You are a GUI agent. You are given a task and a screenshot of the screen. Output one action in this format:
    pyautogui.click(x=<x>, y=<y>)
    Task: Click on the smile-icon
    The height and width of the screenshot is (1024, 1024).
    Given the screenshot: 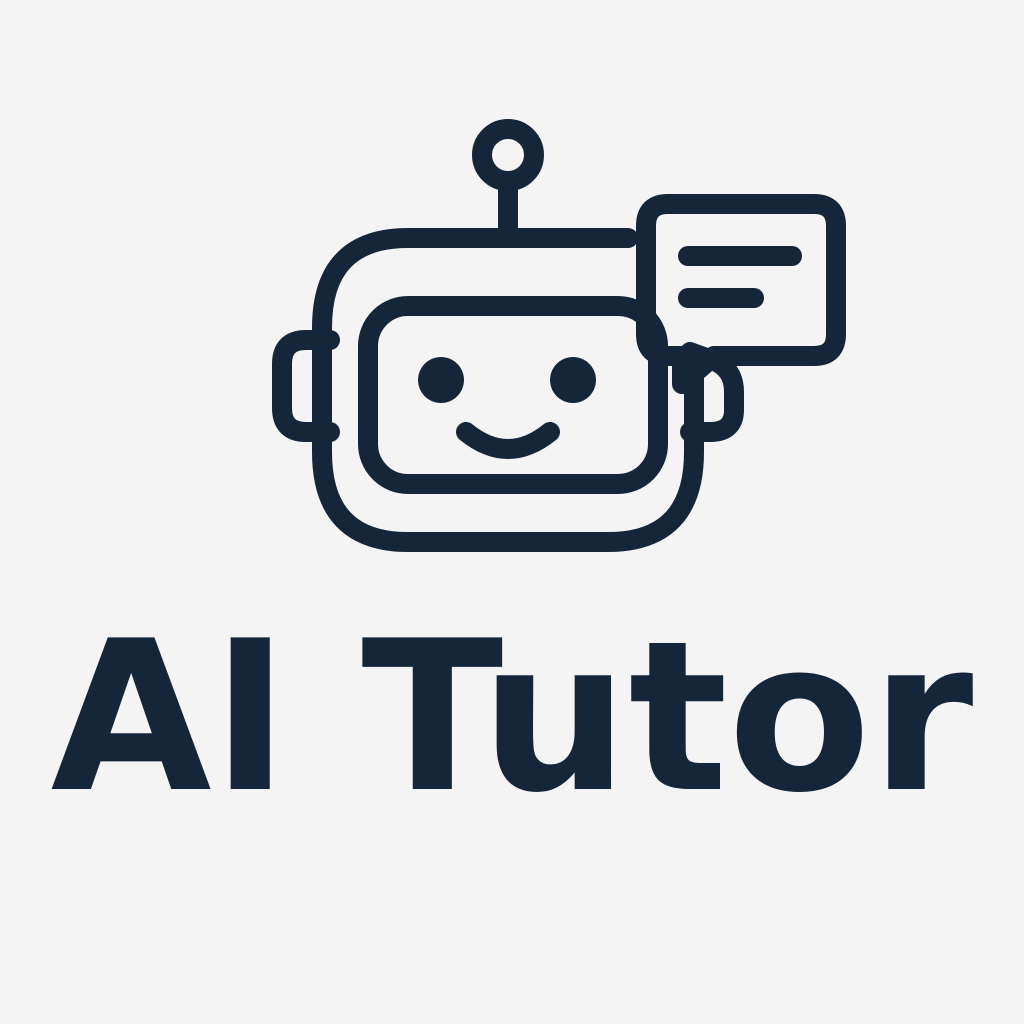 What is the action you would take?
    pyautogui.click(x=508, y=440)
    